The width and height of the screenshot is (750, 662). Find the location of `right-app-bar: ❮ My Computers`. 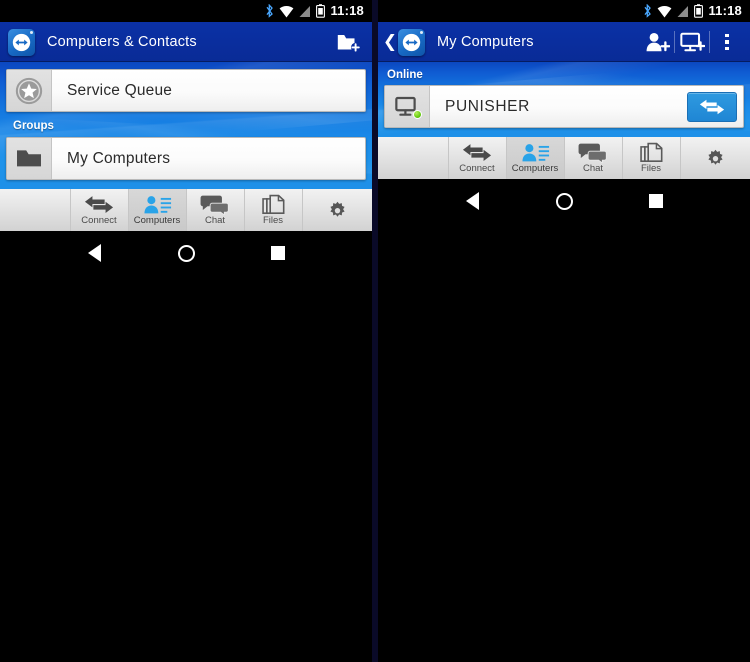

right-app-bar: ❮ My Computers is located at coordinates (564, 42).